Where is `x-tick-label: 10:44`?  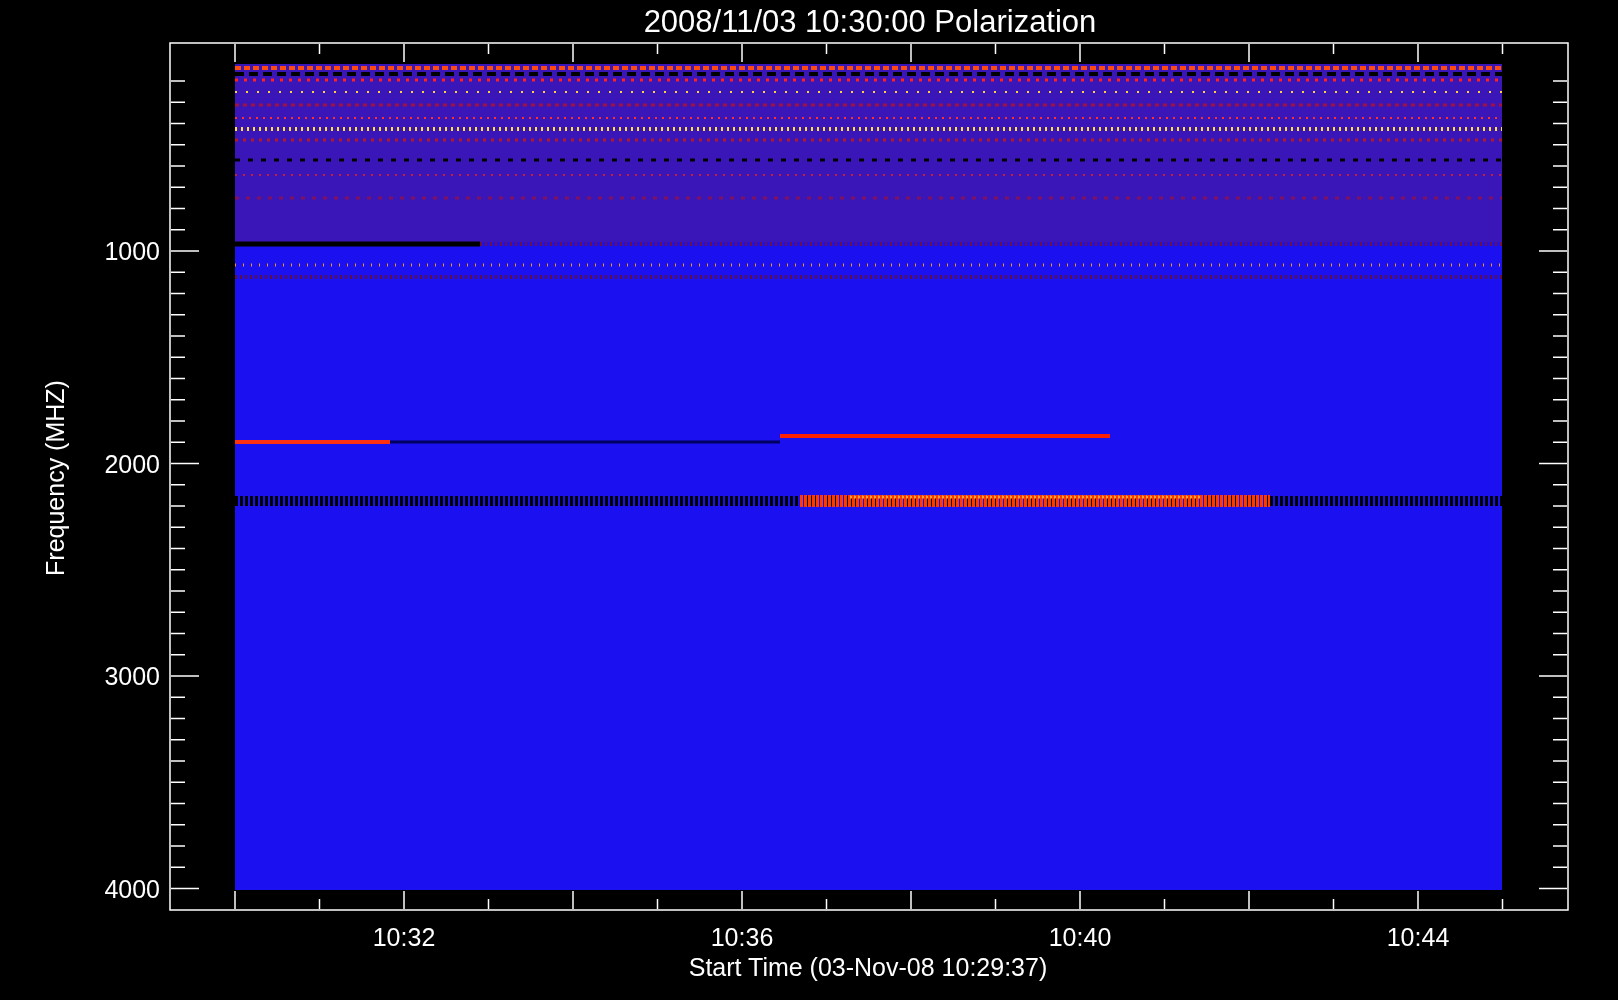
x-tick-label: 10:44 is located at coordinates (1418, 937).